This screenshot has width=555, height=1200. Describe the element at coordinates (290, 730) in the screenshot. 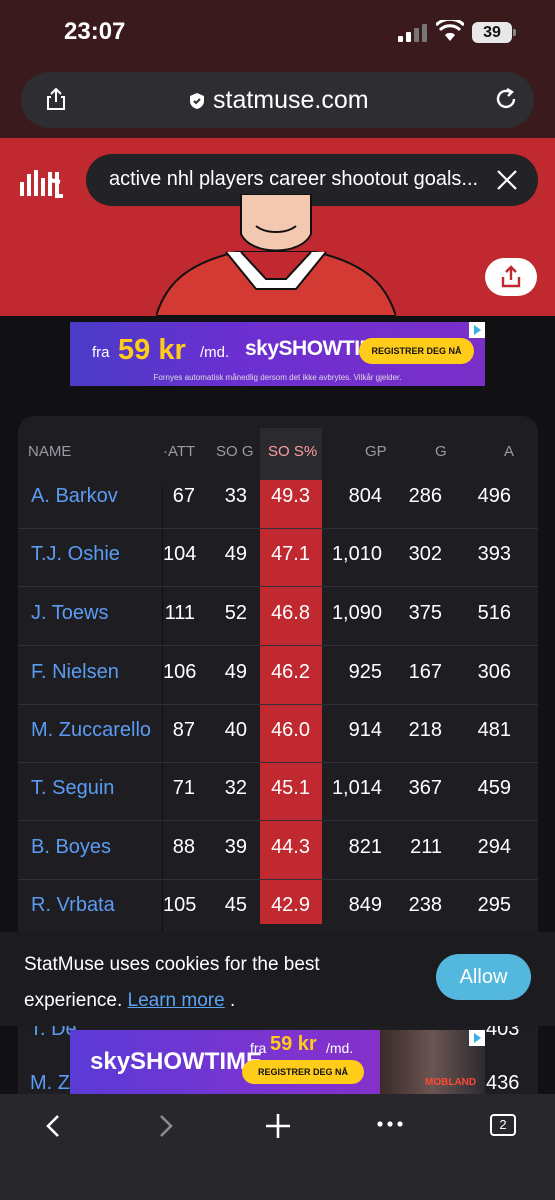

I see `cell-so-spct: 46.0` at that location.